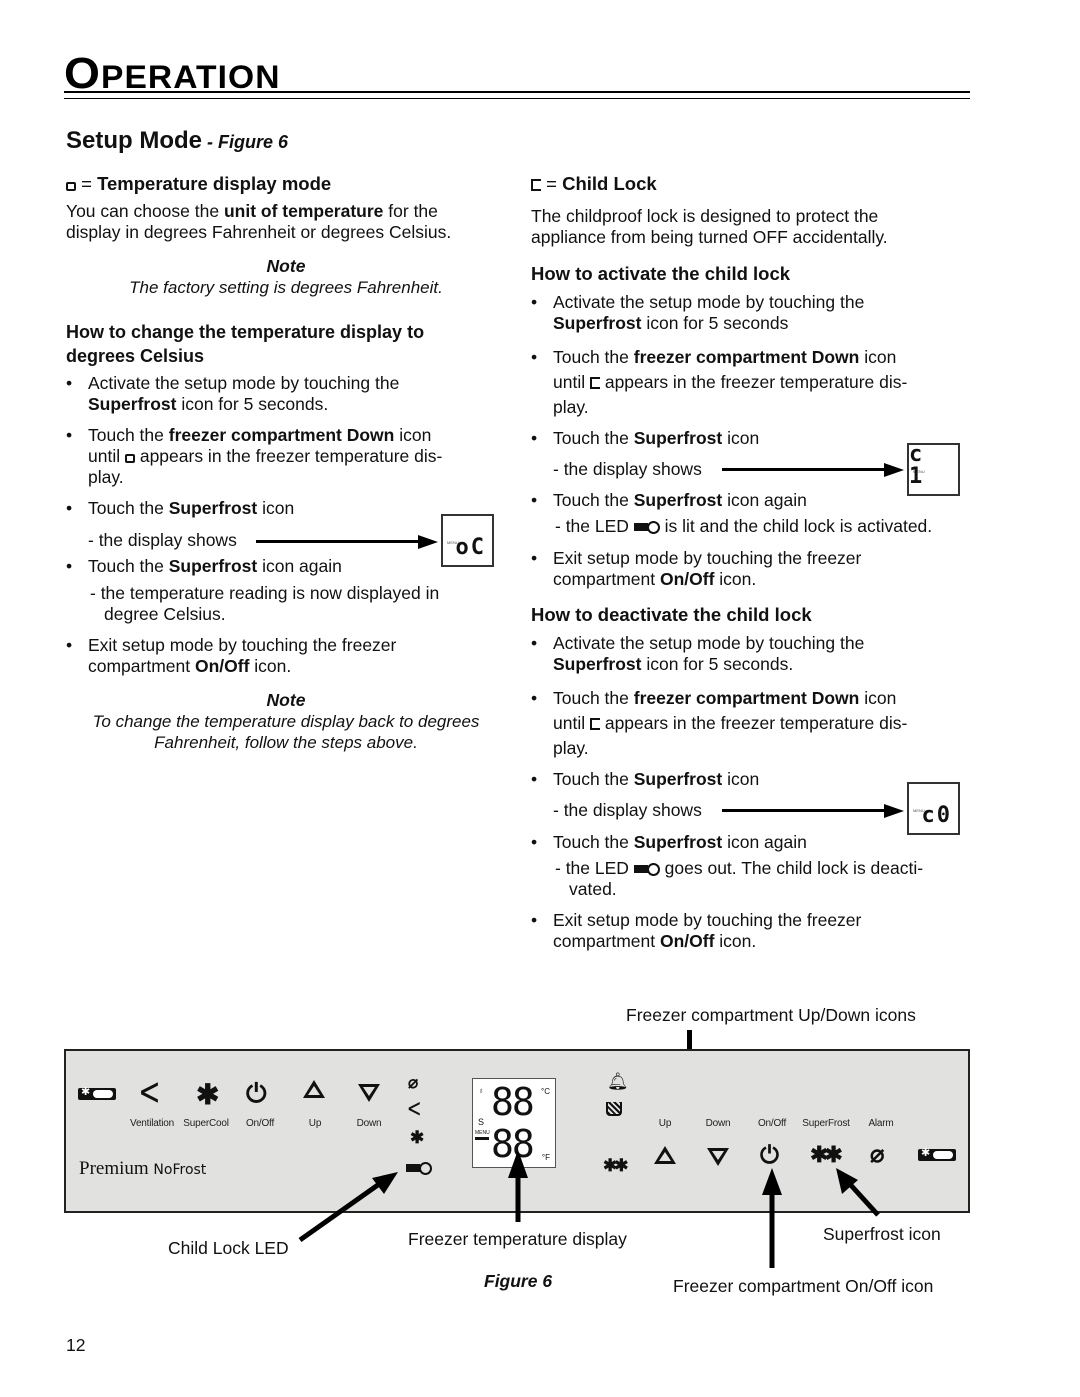  I want to click on figure-caption: Figure 6, so click(518, 1281).